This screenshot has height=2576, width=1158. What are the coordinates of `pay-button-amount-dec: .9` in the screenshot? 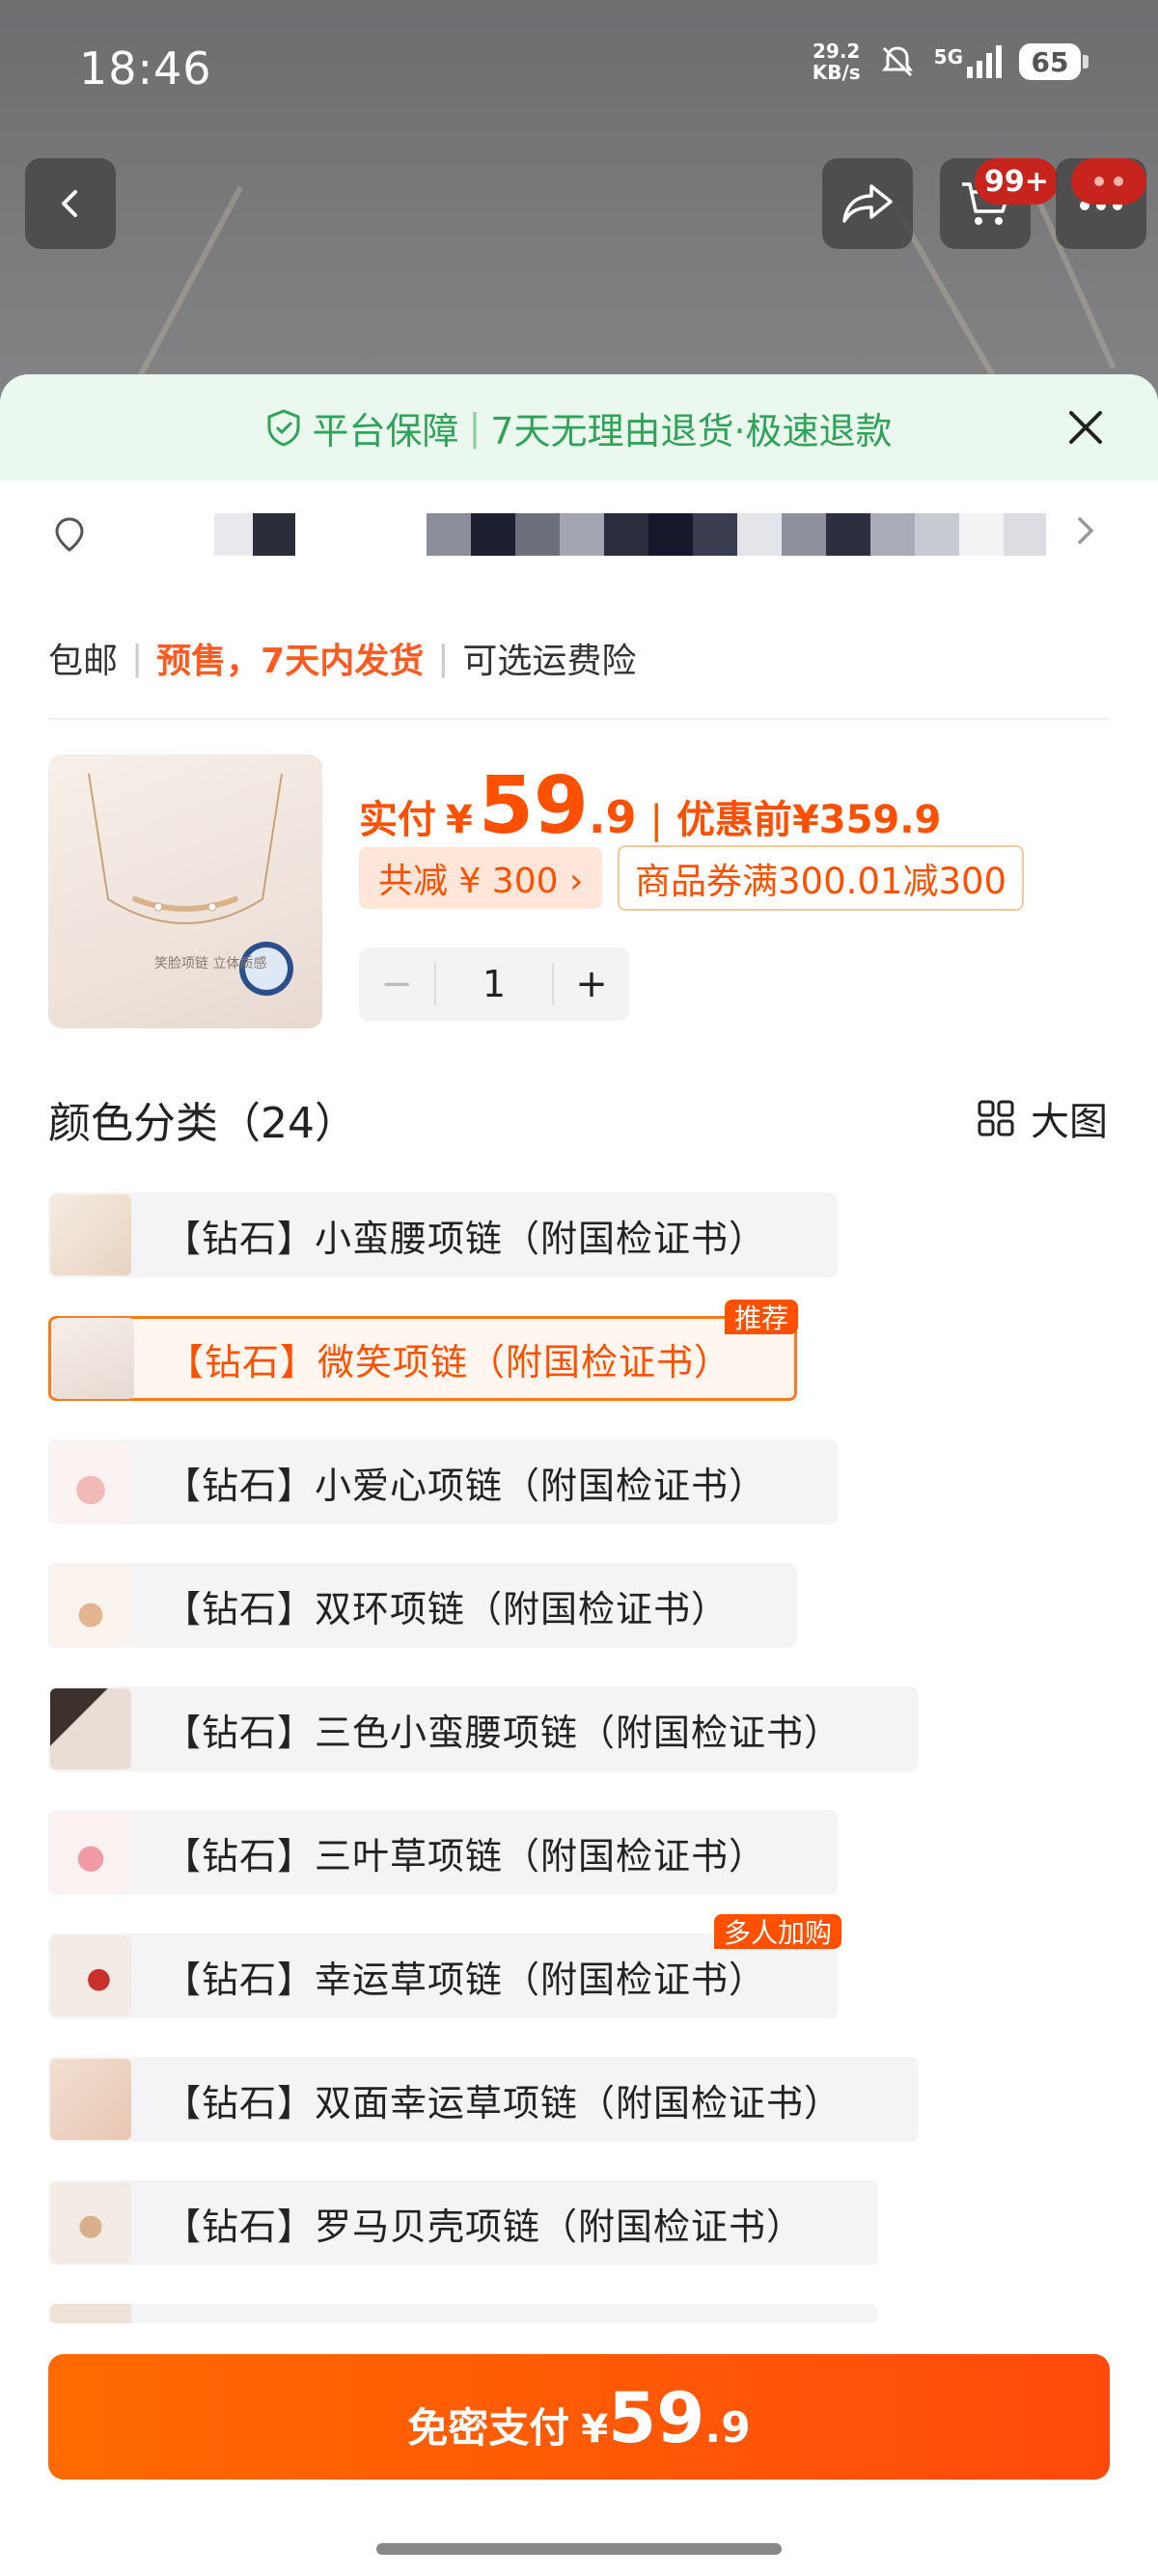 It's located at (727, 2428).